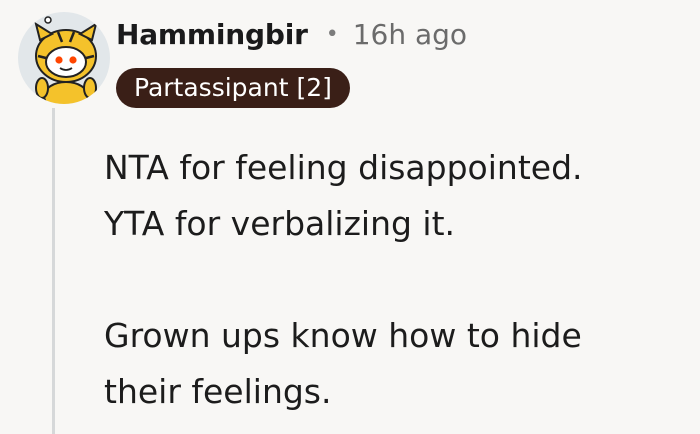 The height and width of the screenshot is (434, 700). What do you see at coordinates (212, 34) in the screenshot?
I see `username-link: Hammingbir` at bounding box center [212, 34].